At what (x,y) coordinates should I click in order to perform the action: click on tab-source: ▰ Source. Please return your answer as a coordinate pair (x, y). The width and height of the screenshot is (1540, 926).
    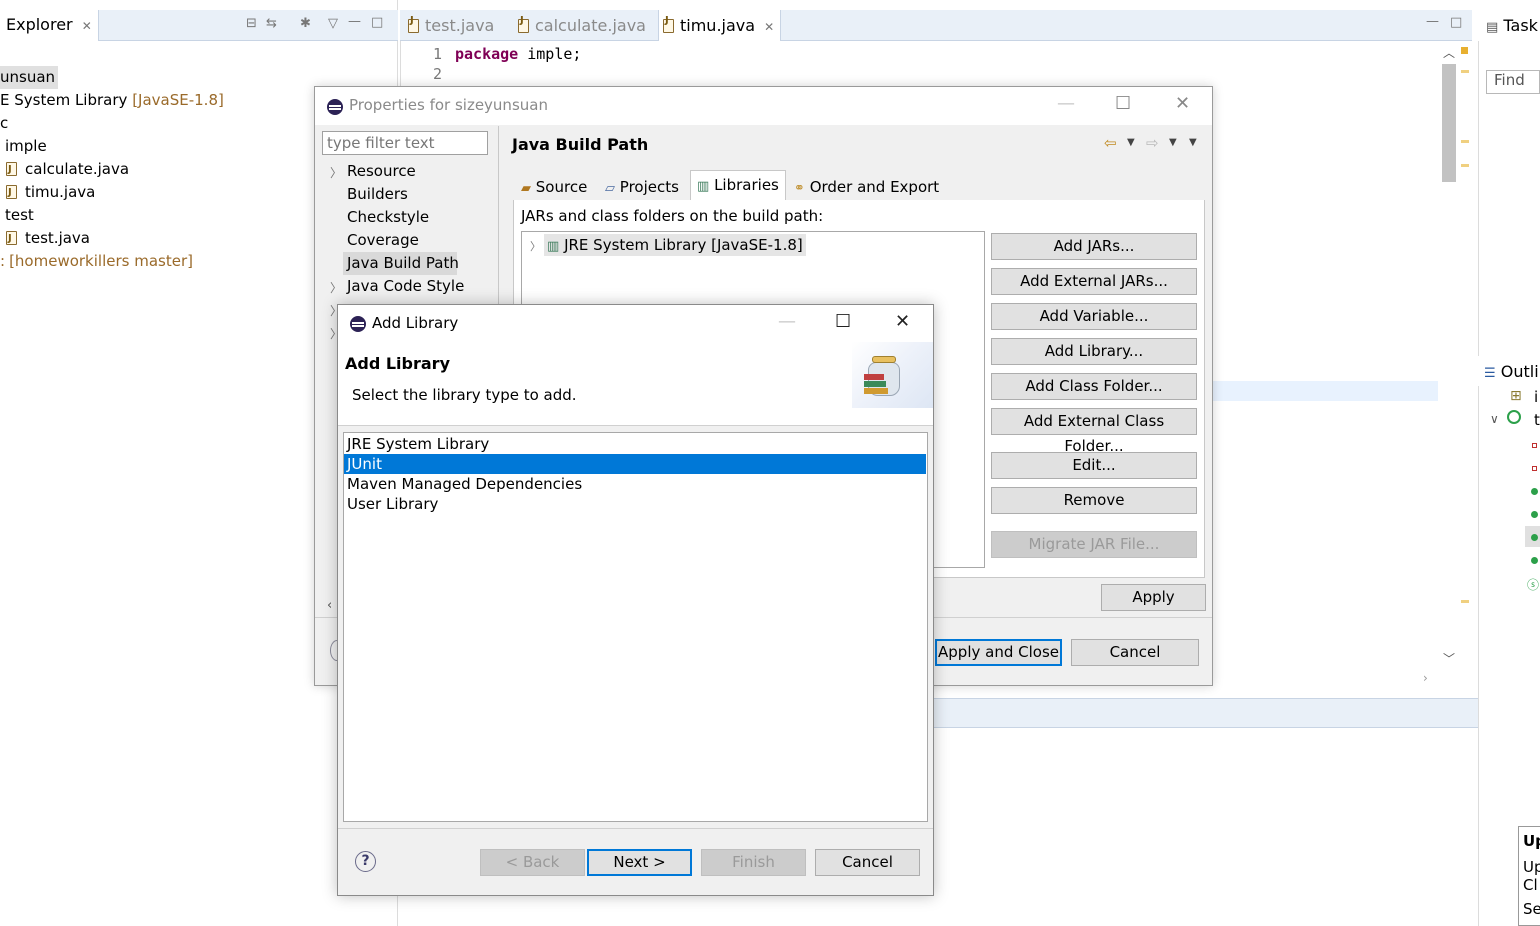
    Looking at the image, I should click on (554, 187).